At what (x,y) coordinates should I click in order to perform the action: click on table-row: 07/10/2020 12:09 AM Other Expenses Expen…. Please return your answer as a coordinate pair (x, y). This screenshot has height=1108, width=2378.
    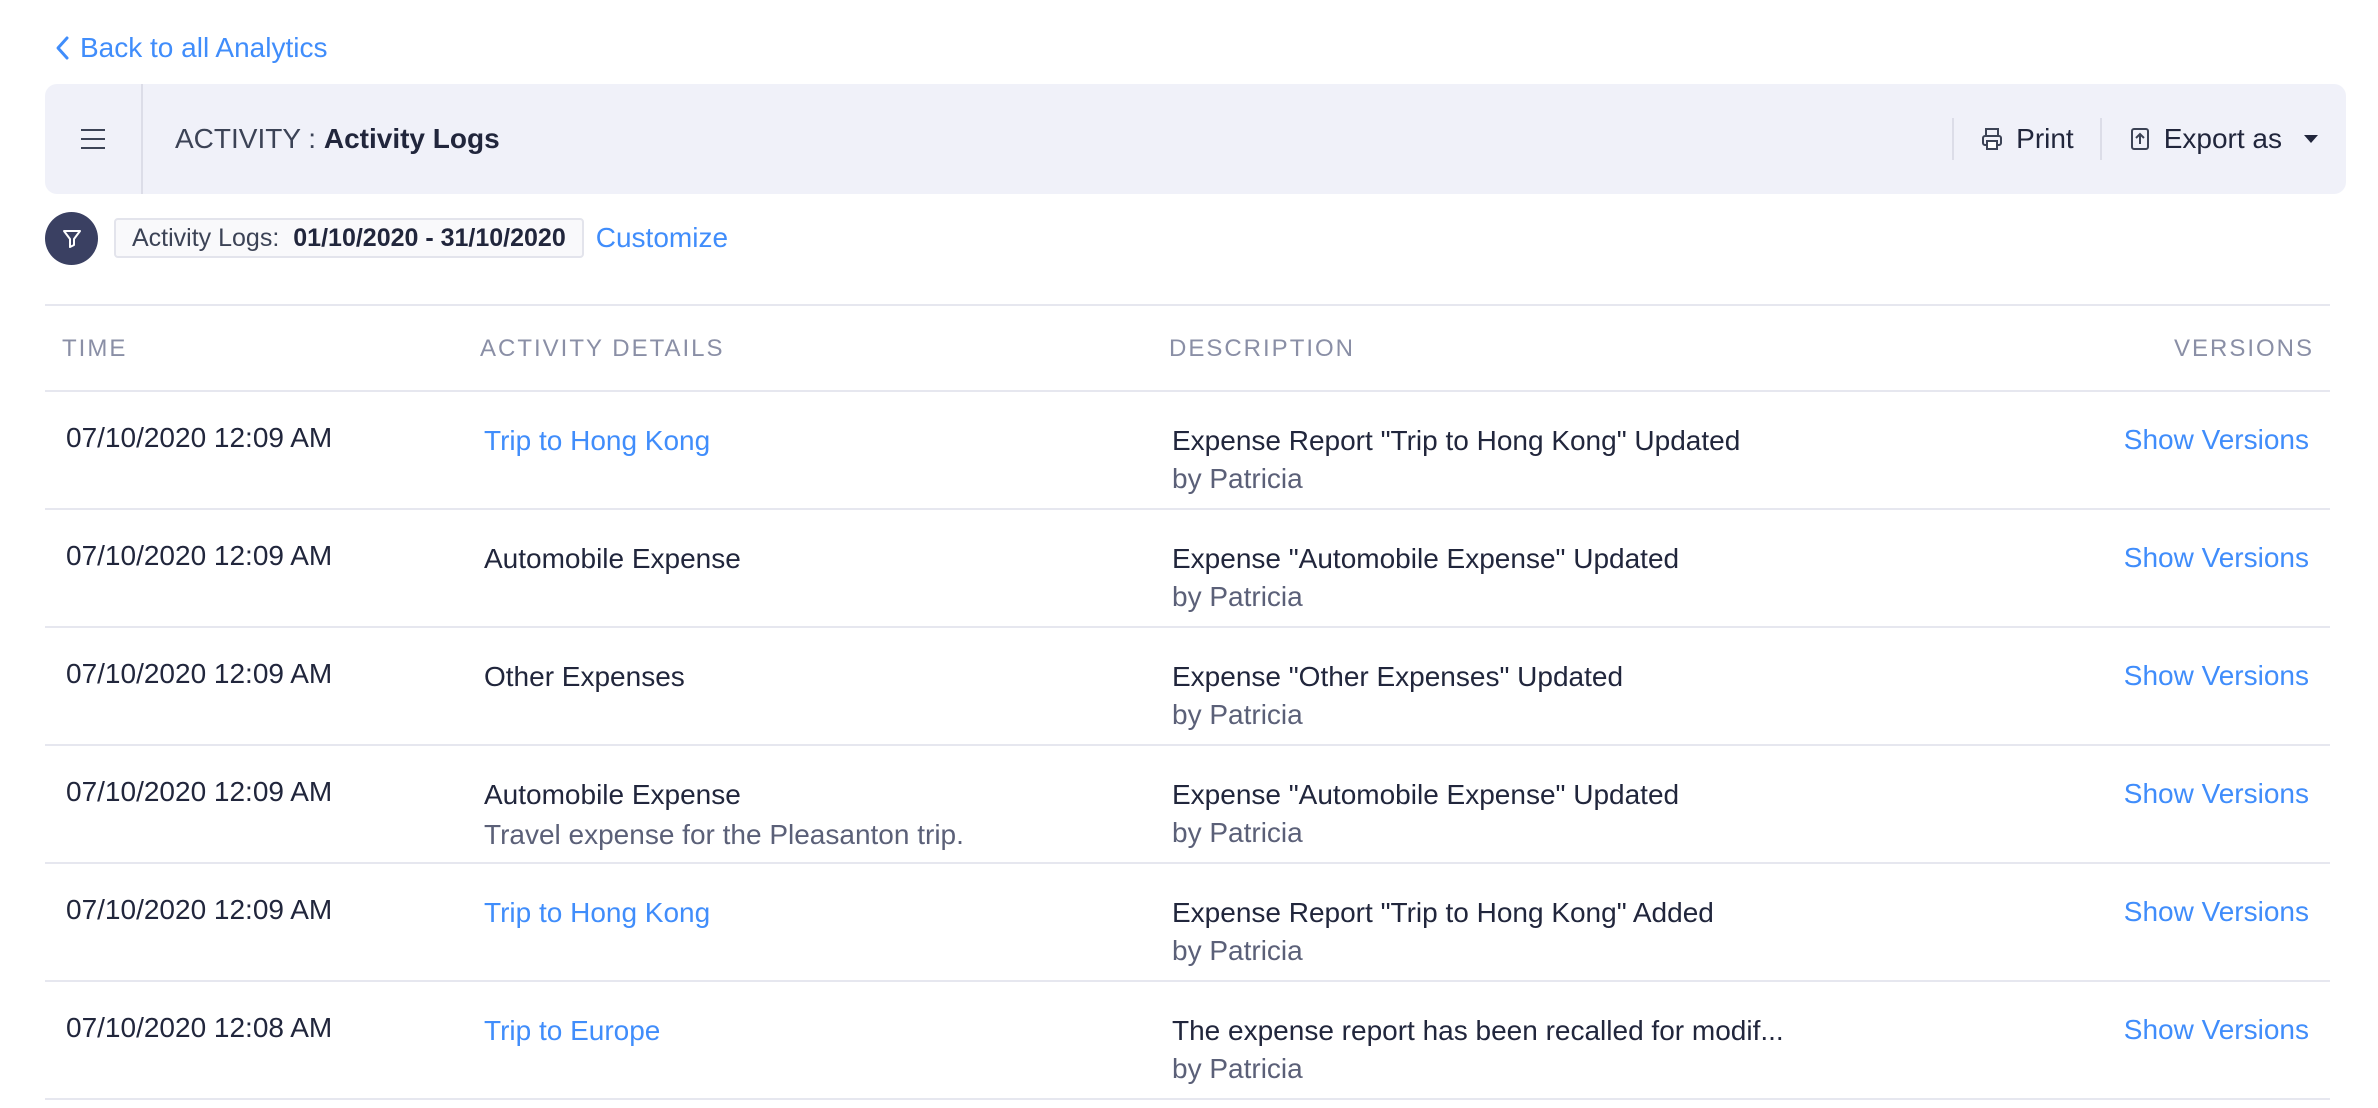
    Looking at the image, I should click on (1187, 687).